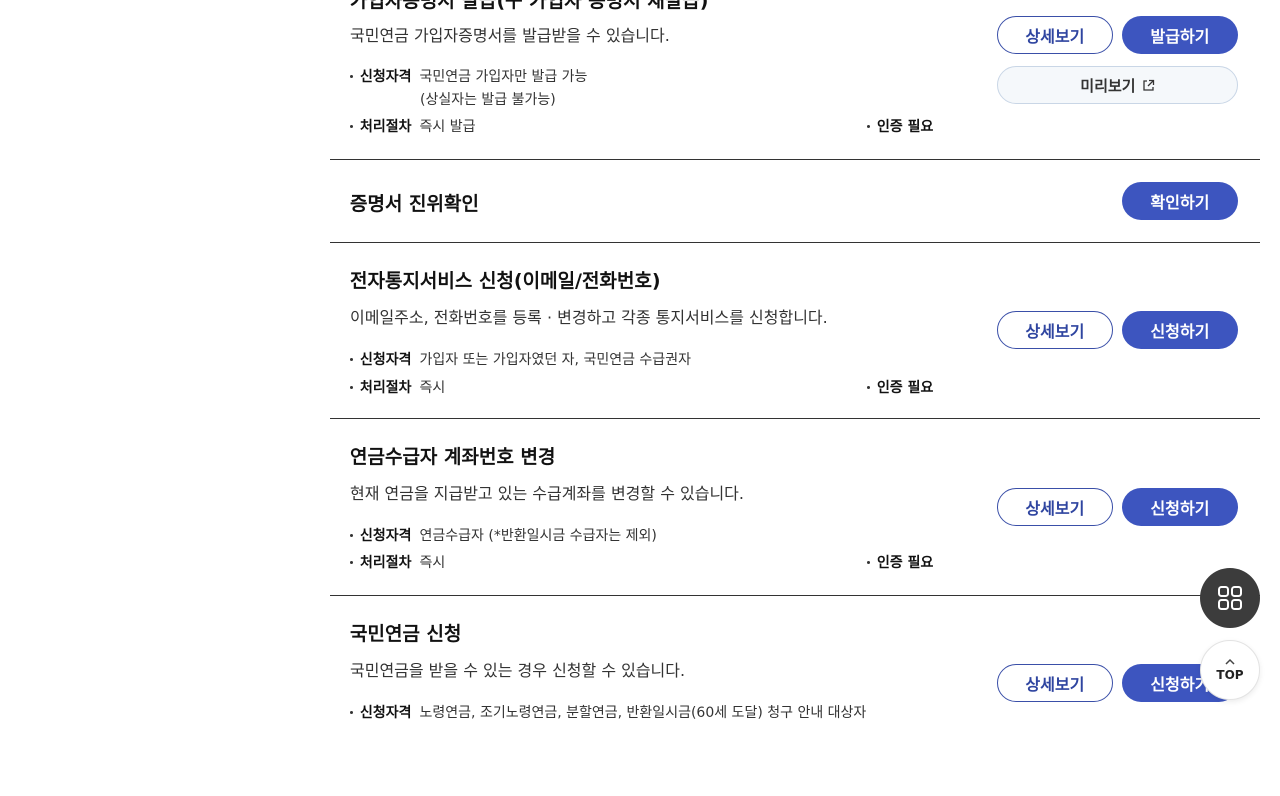 The image size is (1280, 796). What do you see at coordinates (538, 536) in the screenshot?
I see `eligibility-value: 연금수급자 (*반환일시금 수급자는 제외)` at bounding box center [538, 536].